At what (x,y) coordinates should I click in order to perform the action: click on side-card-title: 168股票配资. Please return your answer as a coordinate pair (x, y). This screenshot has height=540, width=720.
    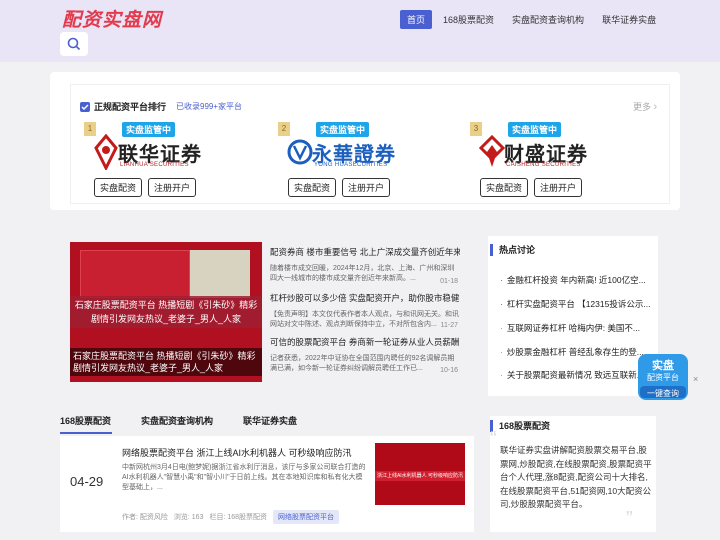
    Looking at the image, I should click on (520, 426).